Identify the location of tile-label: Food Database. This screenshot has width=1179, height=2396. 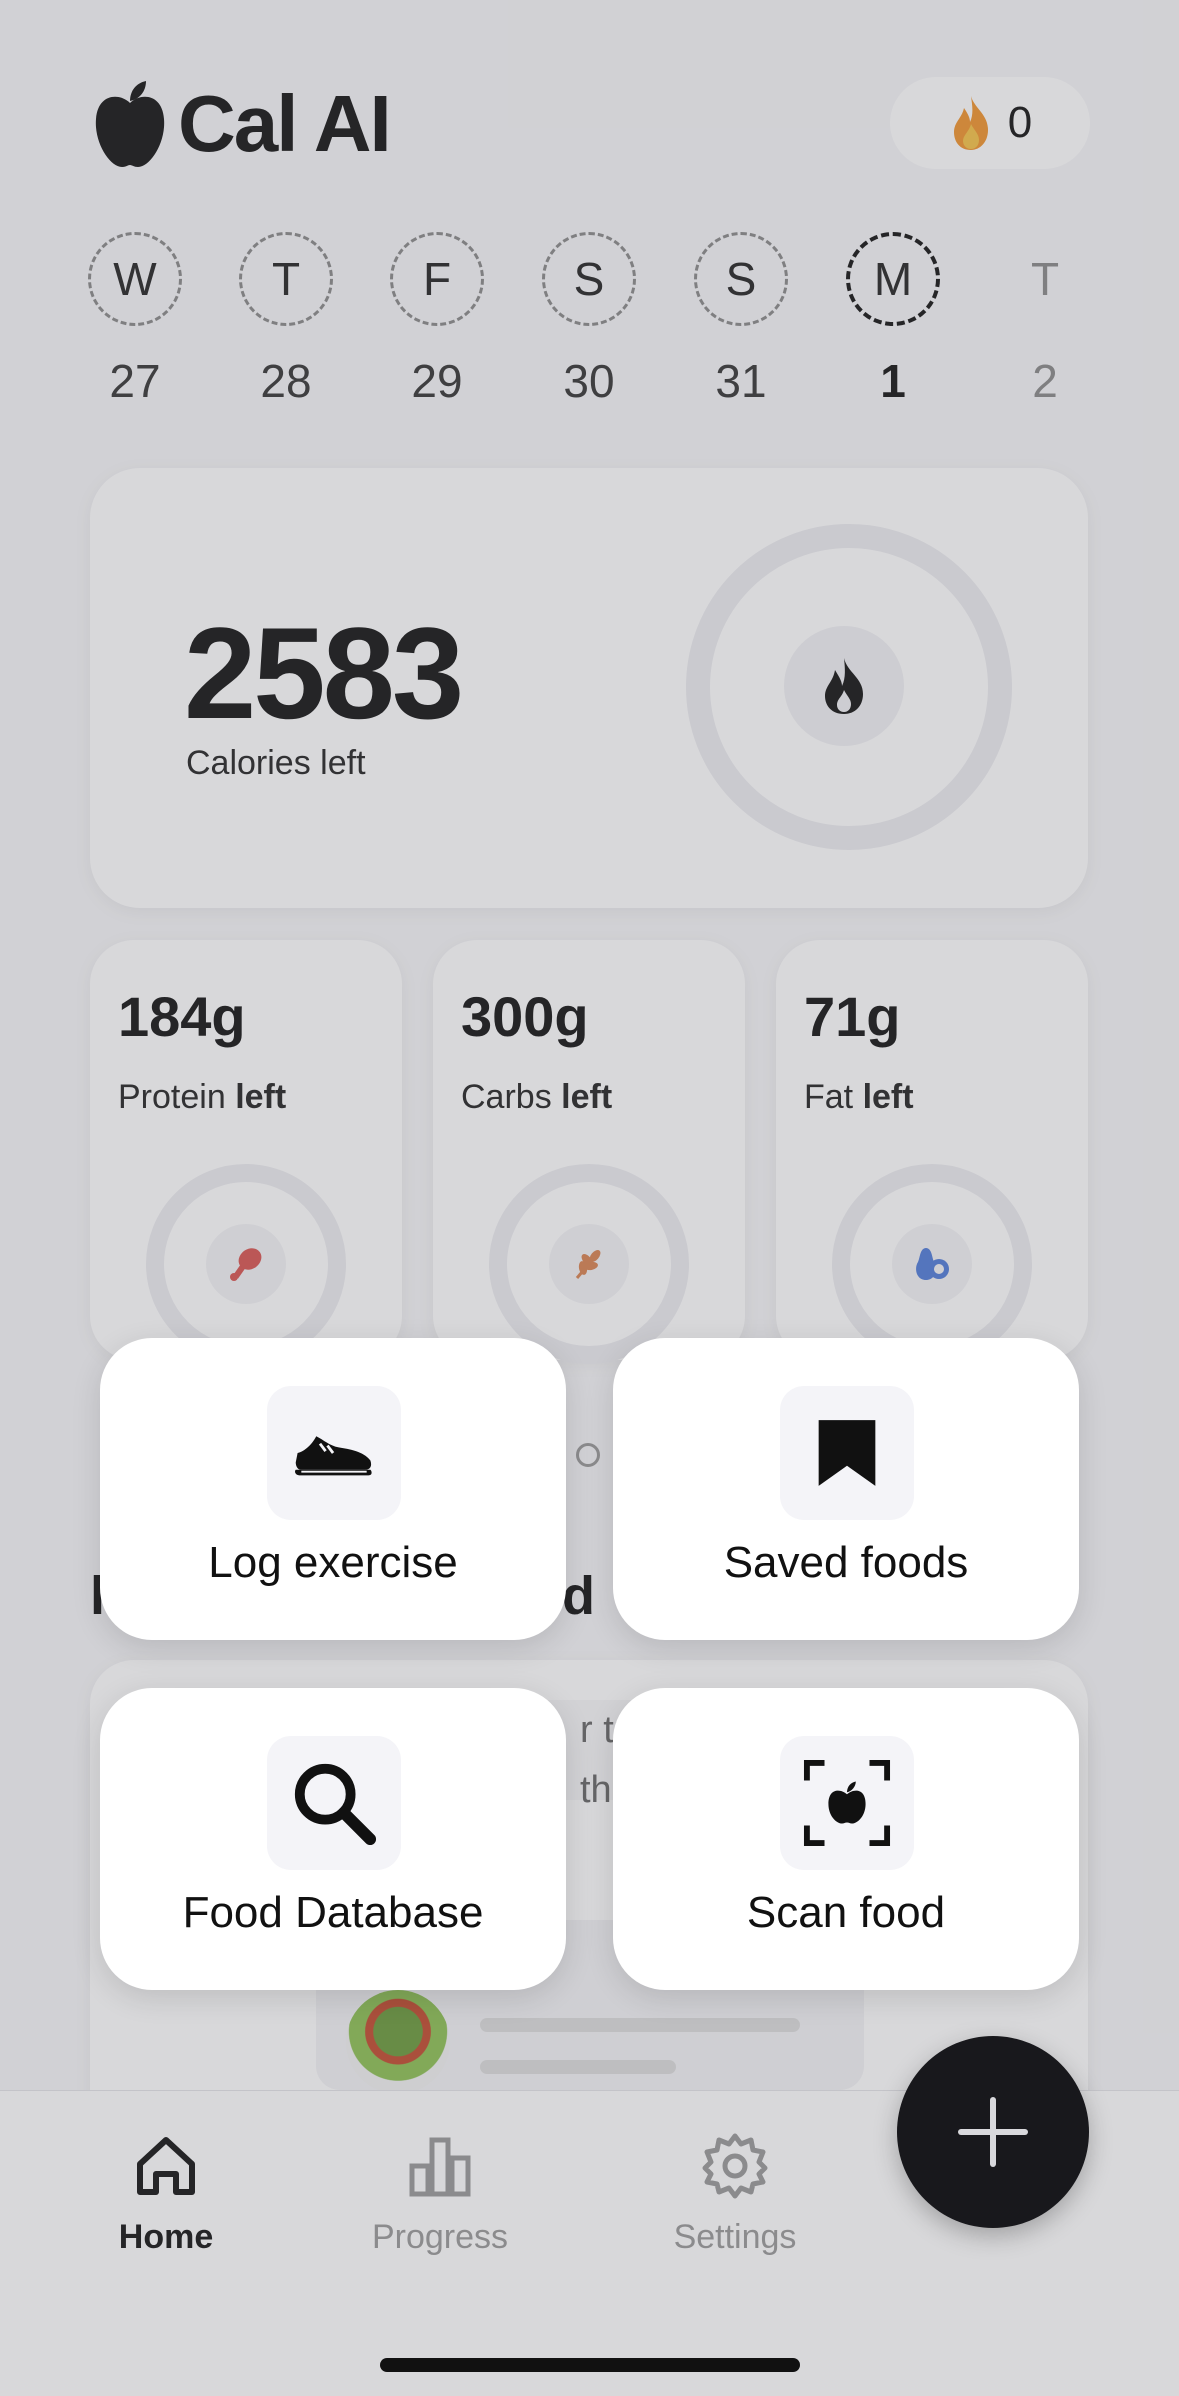
(333, 1912).